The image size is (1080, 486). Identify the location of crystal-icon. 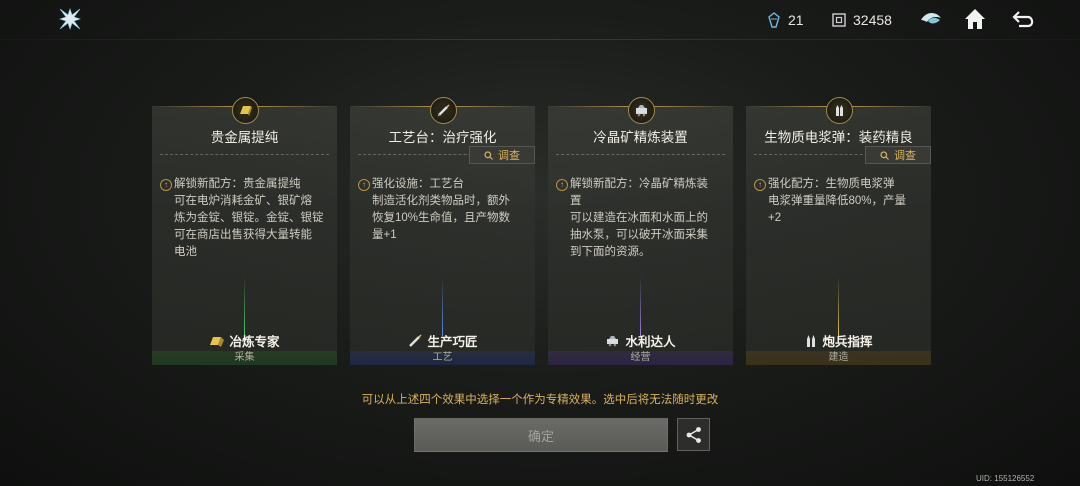
(774, 20).